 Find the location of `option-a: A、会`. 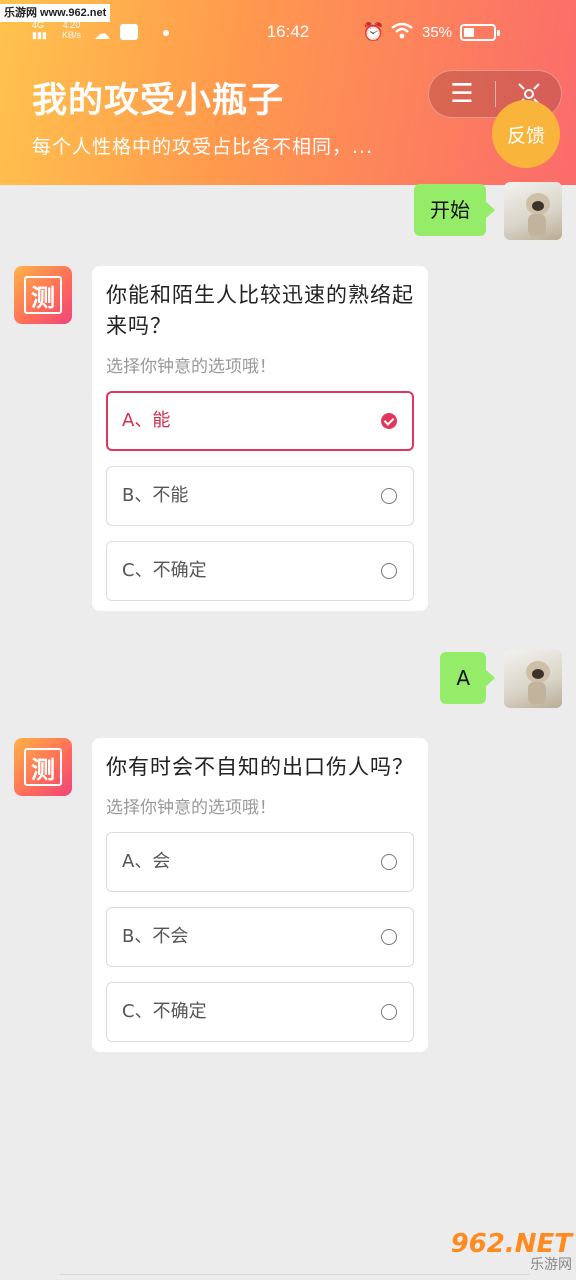

option-a: A、会 is located at coordinates (260, 862).